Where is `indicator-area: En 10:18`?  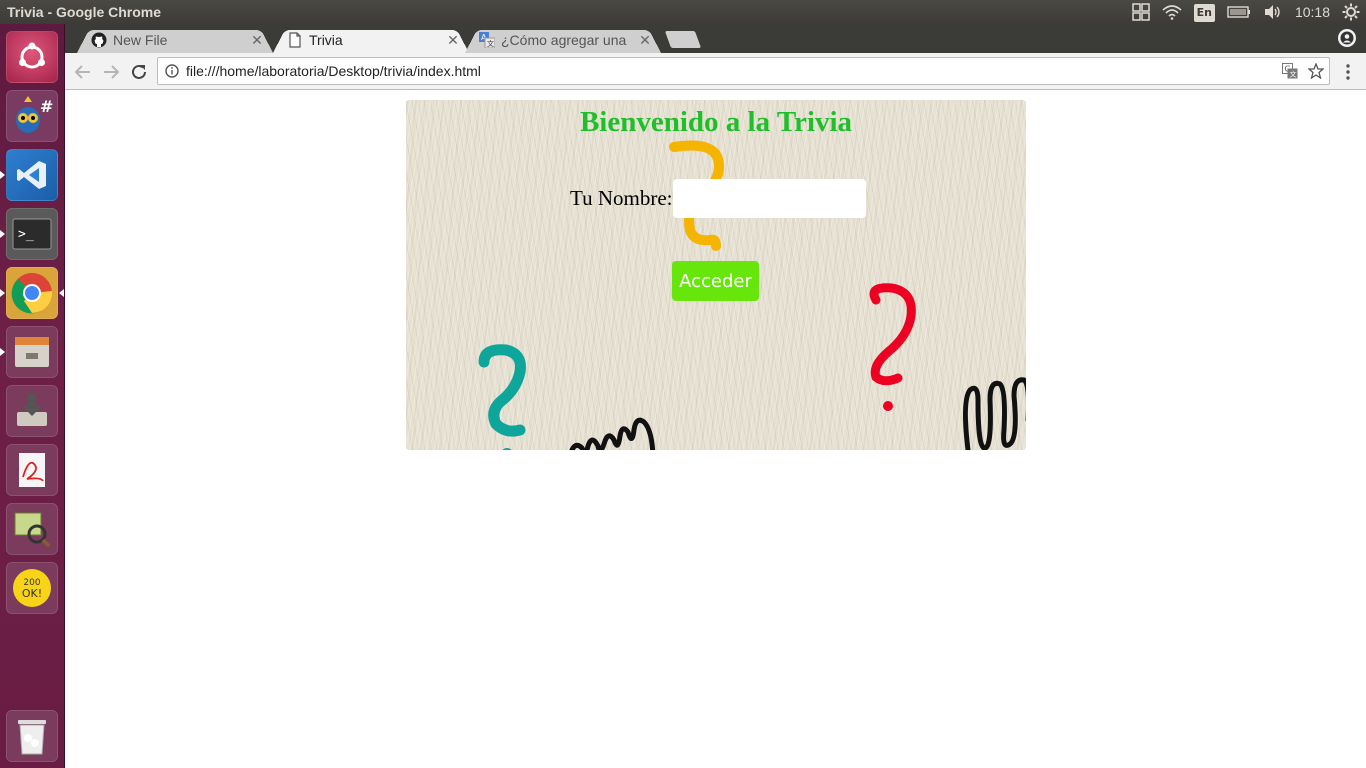 indicator-area: En 10:18 is located at coordinates (1246, 12).